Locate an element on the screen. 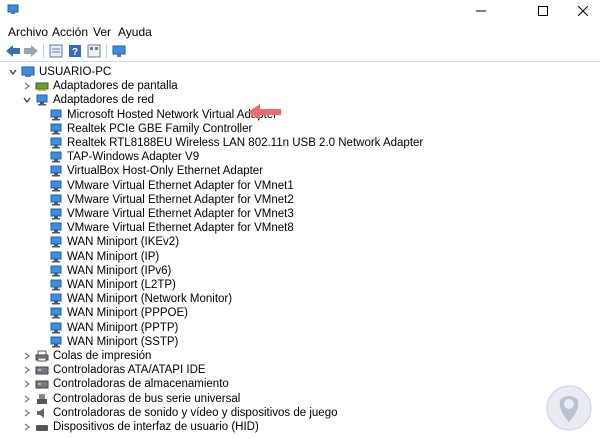 This screenshot has width=600, height=439. forward-button is located at coordinates (31, 51).